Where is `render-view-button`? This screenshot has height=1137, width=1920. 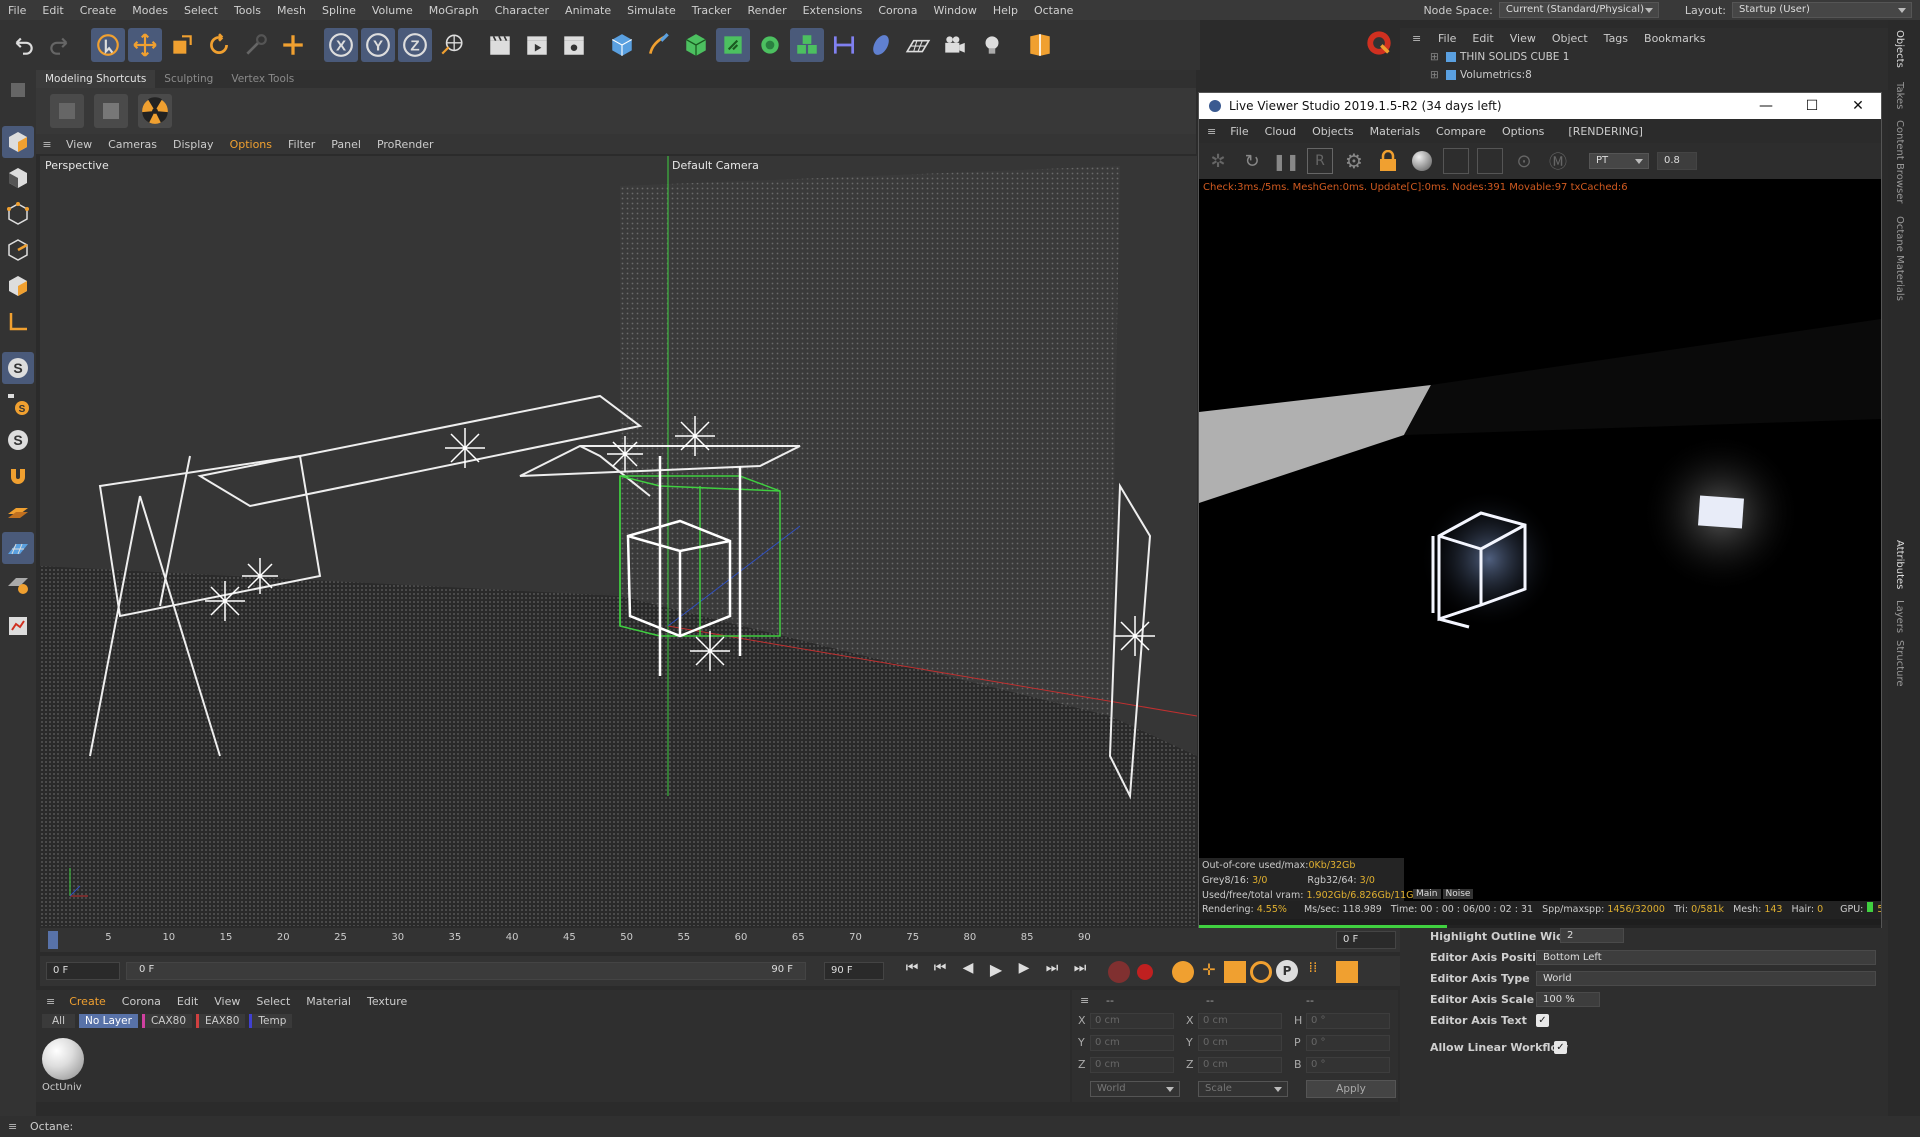 render-view-button is located at coordinates (500, 45).